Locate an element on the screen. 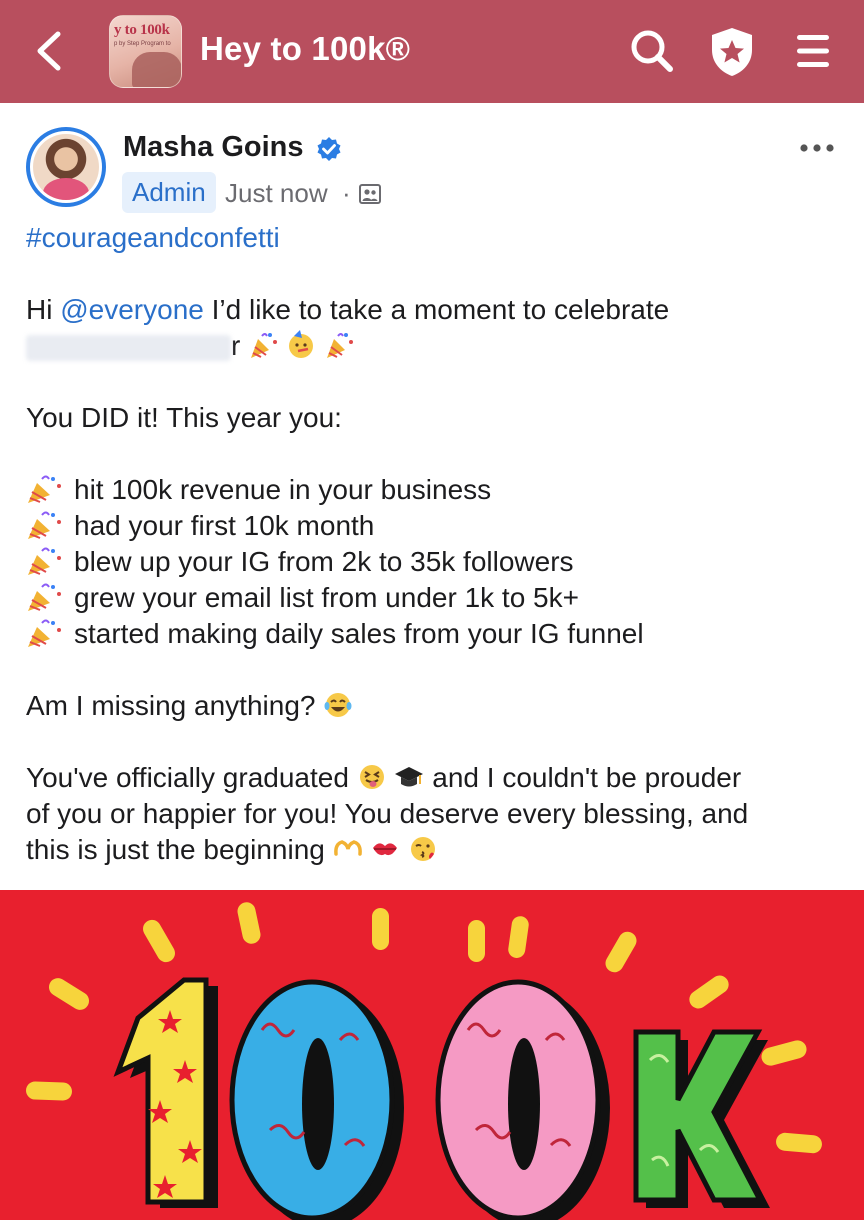 This screenshot has width=864, height=1220. achievement-item: had your first 10k month is located at coordinates (436, 526).